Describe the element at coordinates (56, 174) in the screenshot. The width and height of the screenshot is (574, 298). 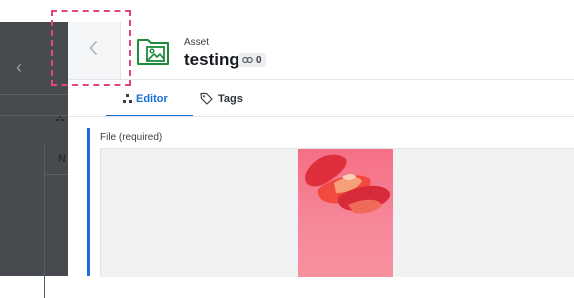
I see `background-row-line` at that location.